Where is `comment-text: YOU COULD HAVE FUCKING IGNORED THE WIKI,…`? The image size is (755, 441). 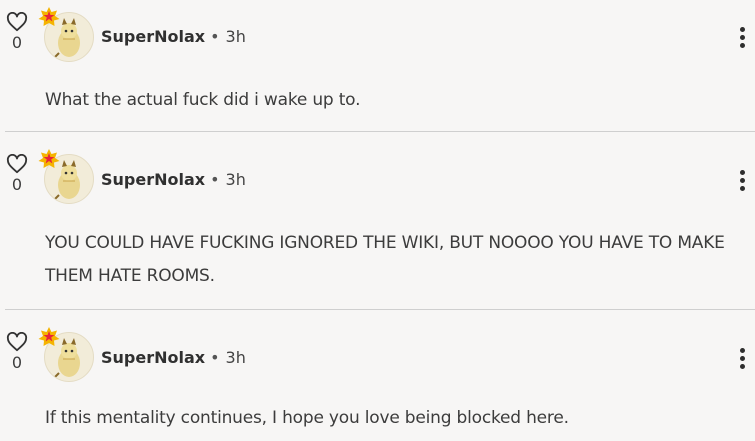
comment-text: YOU COULD HAVE FUCKING IGNORED THE WIKI,… is located at coordinates (385, 259).